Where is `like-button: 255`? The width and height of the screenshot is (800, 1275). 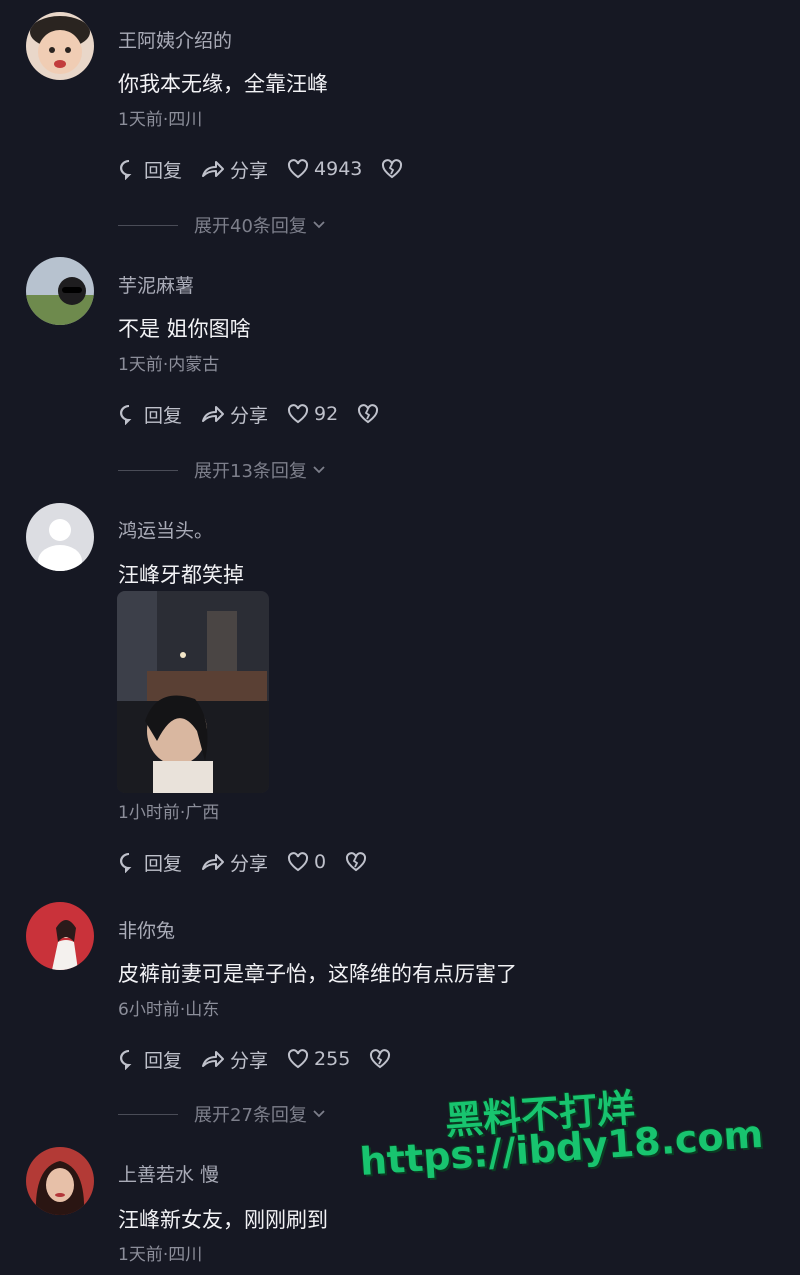 like-button: 255 is located at coordinates (318, 1059).